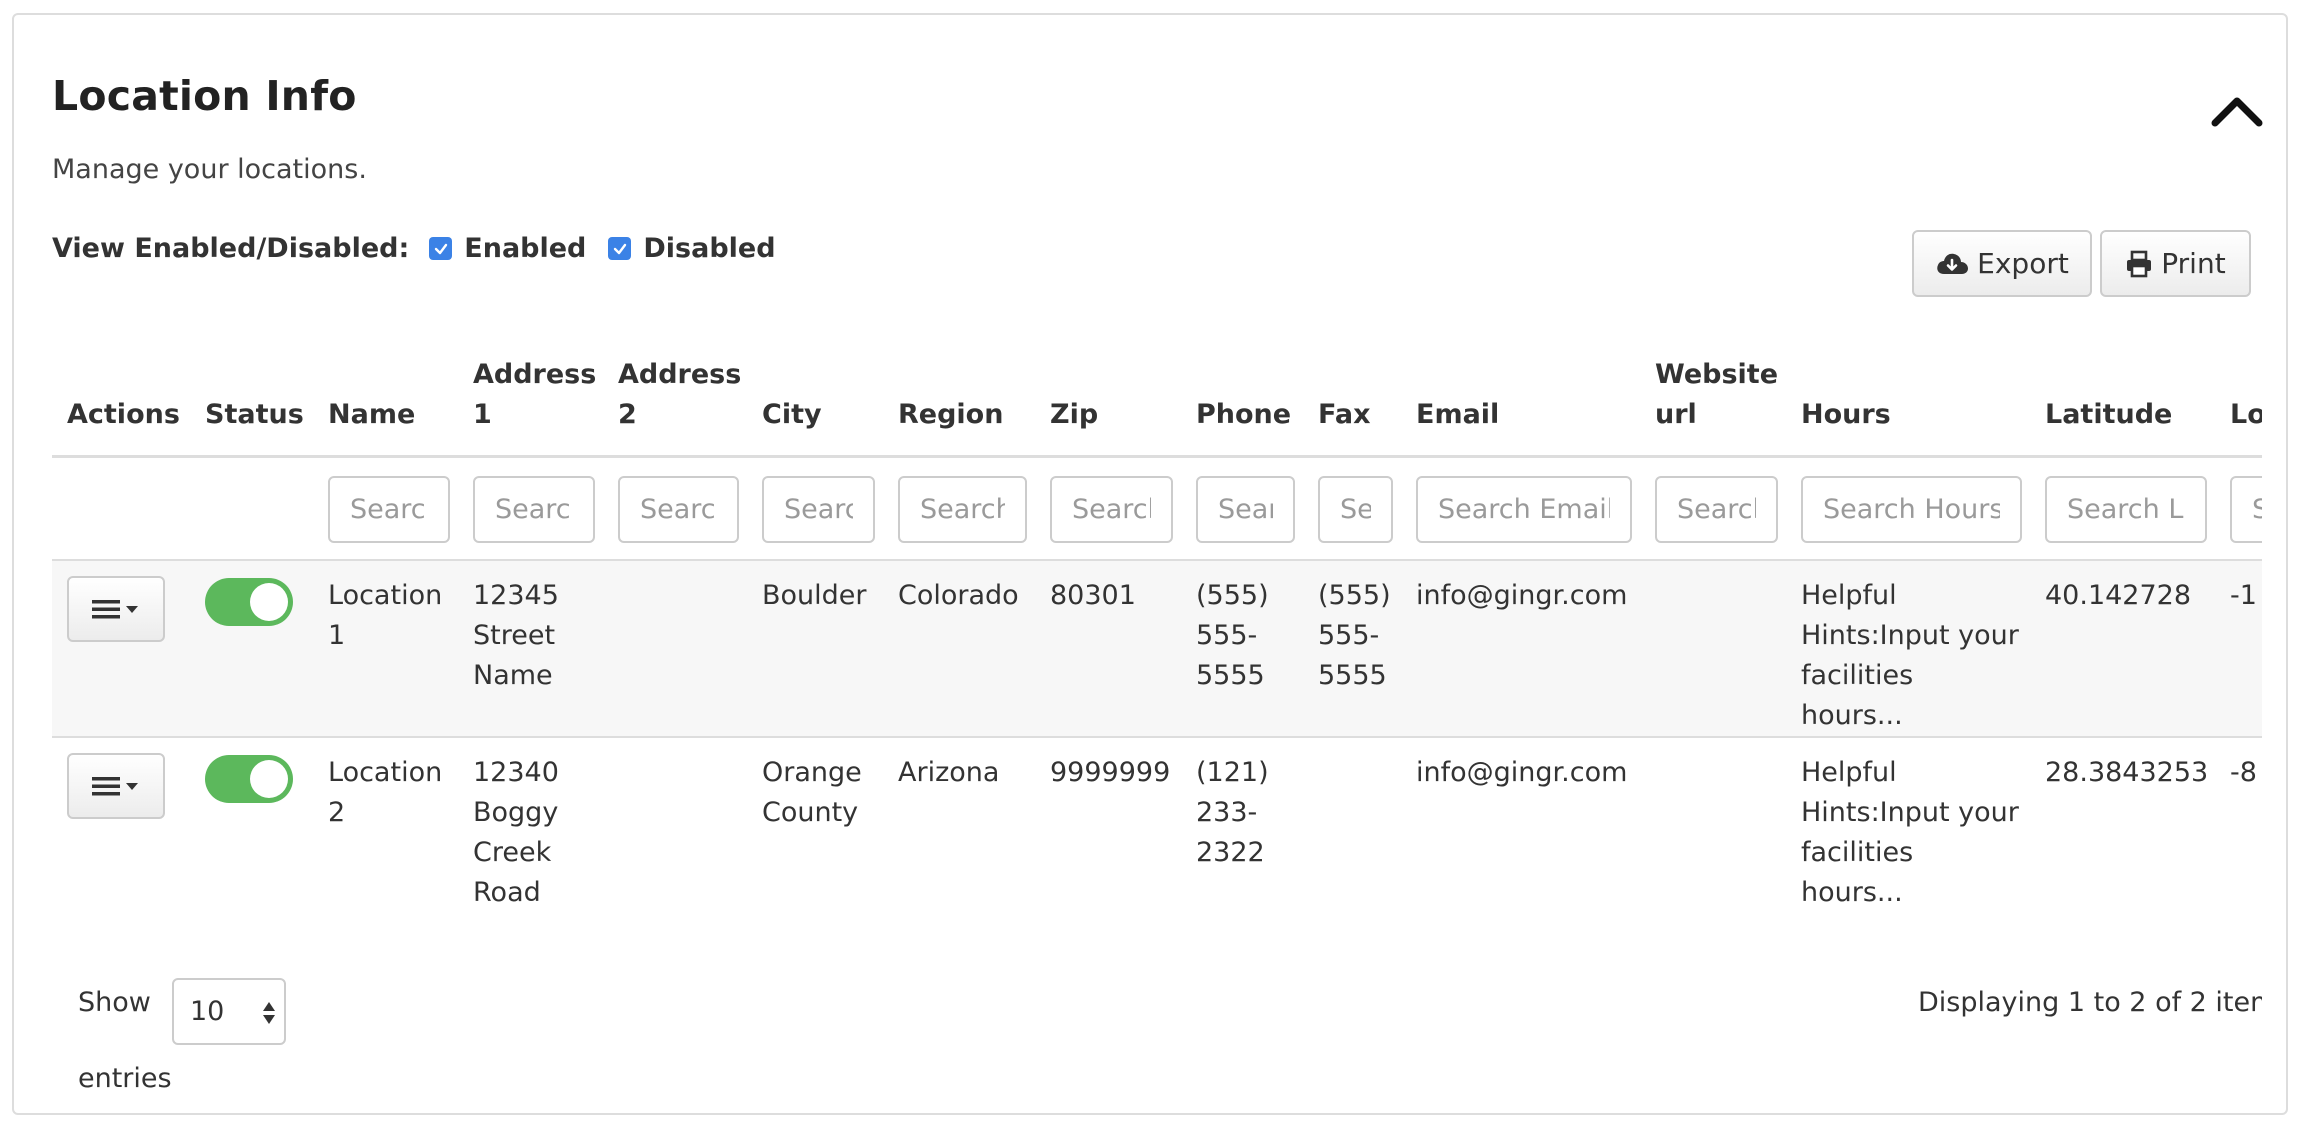  I want to click on show-label: Show, so click(114, 1002).